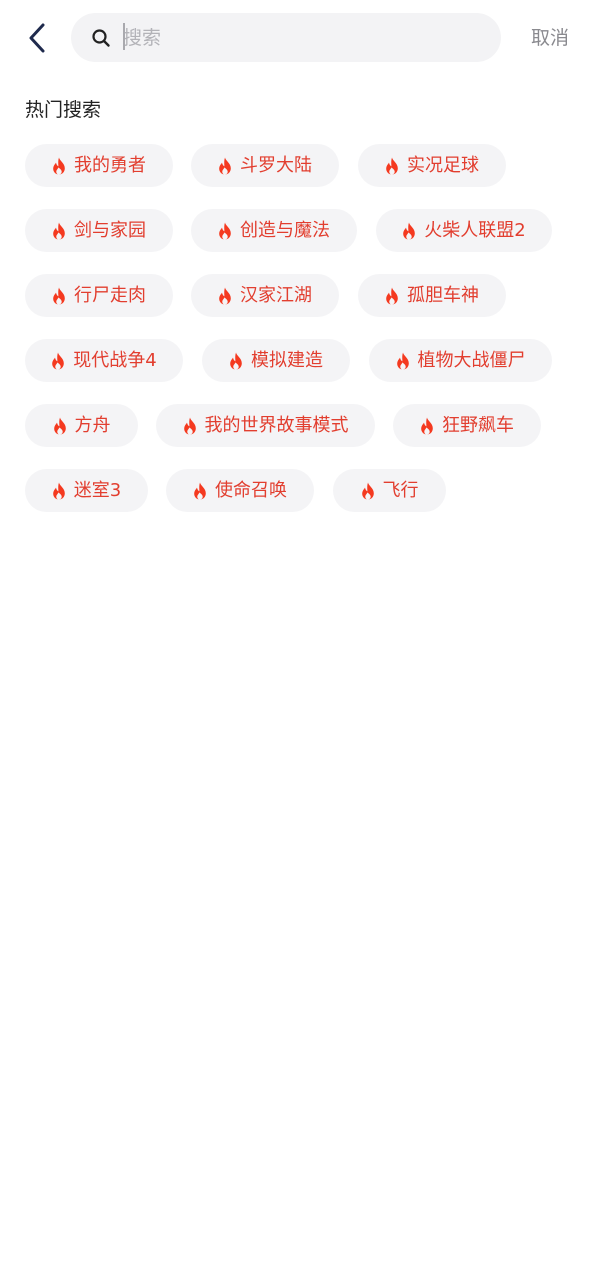  I want to click on hot-search-tag: 汉家江湖, so click(265, 295).